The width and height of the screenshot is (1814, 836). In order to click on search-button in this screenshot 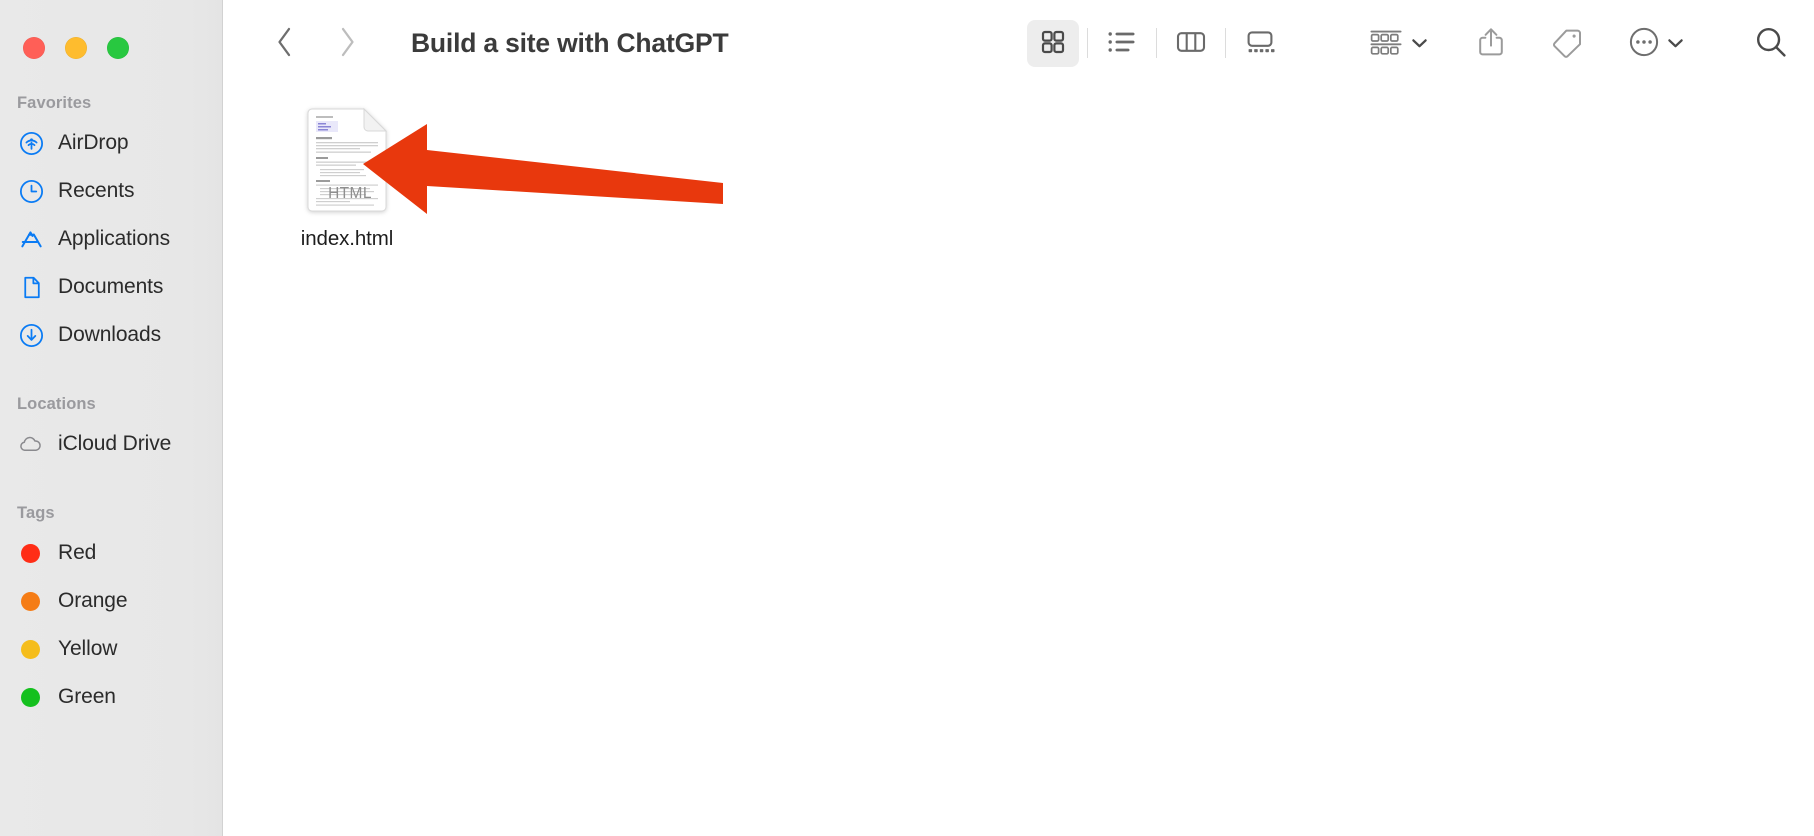, I will do `click(1771, 43)`.